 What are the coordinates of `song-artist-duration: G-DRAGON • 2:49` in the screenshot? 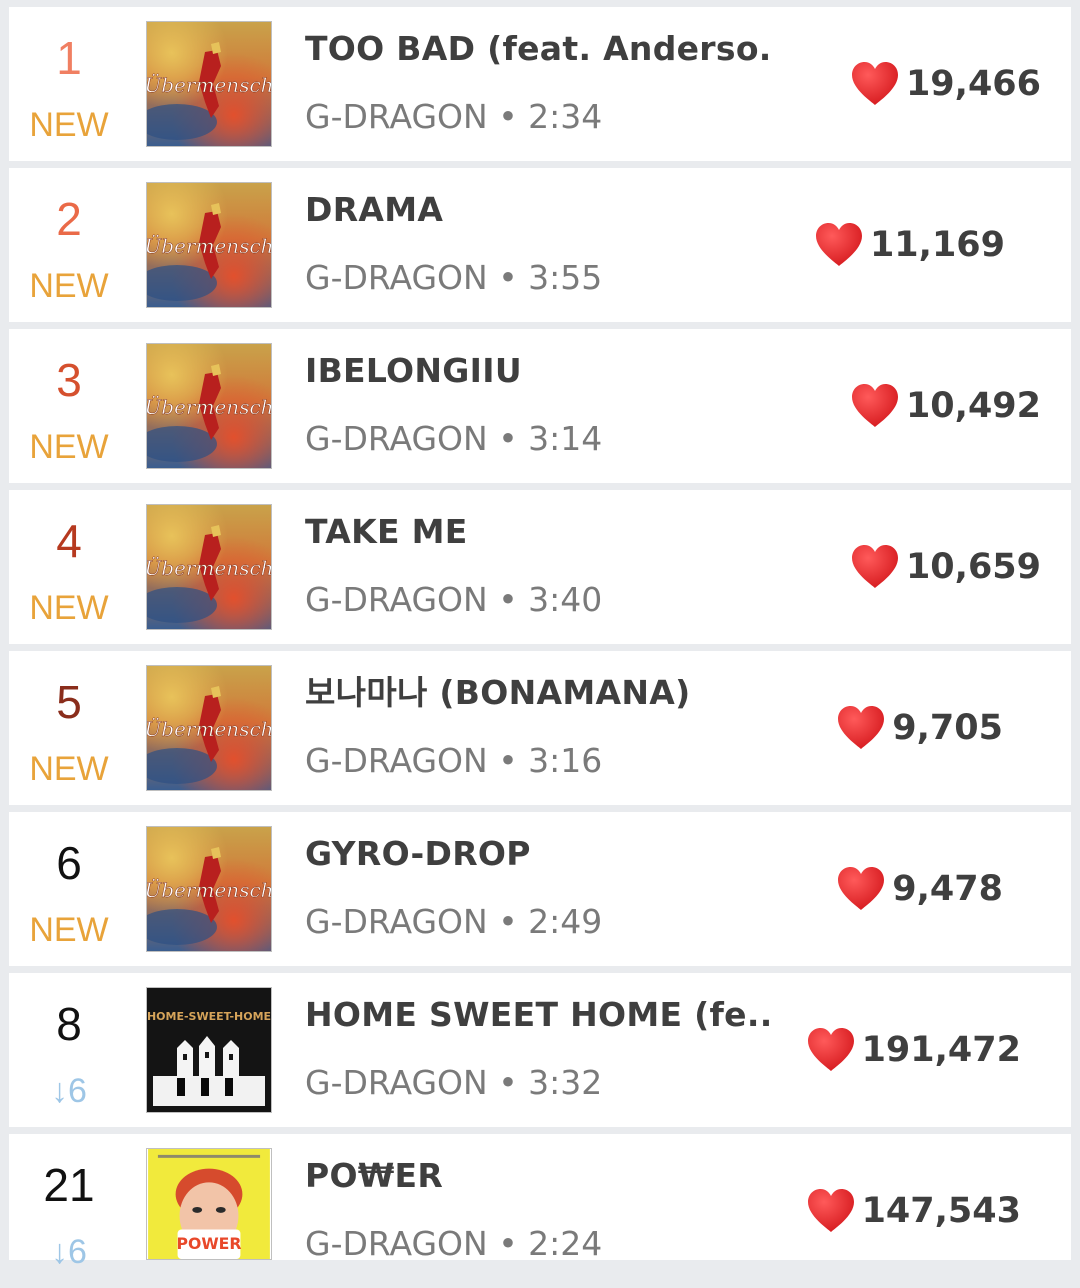 It's located at (454, 921).